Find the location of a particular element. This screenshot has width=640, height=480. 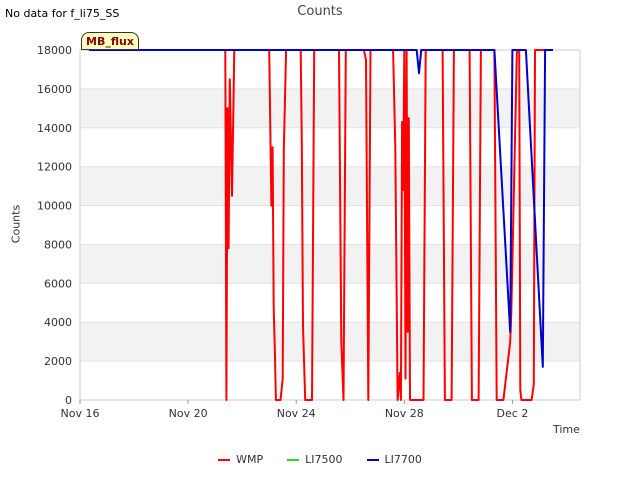

y-tick-label: 16000 is located at coordinates (54, 89).